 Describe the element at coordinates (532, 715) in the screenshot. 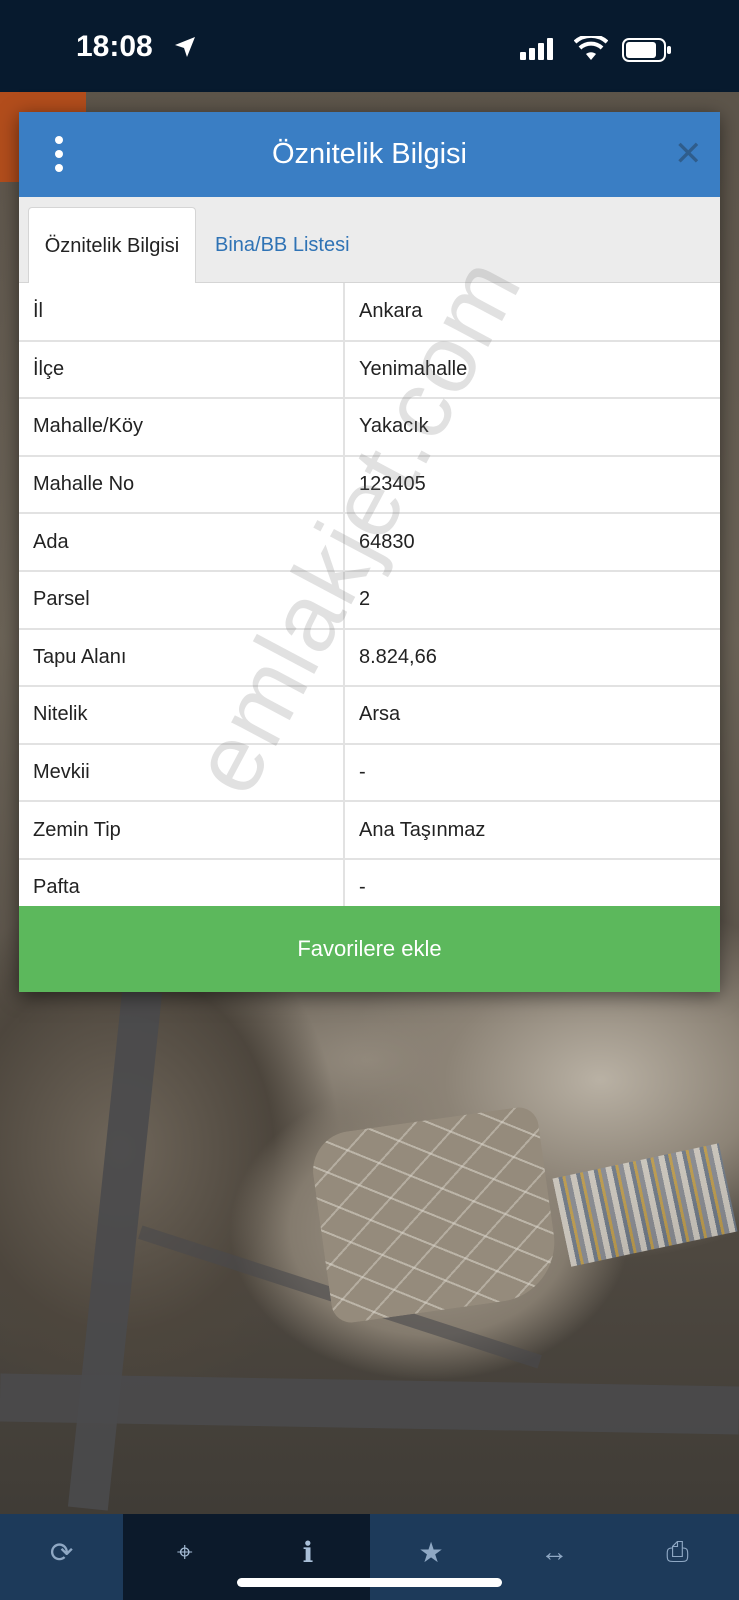

I see `attribute-value: Arsa` at that location.